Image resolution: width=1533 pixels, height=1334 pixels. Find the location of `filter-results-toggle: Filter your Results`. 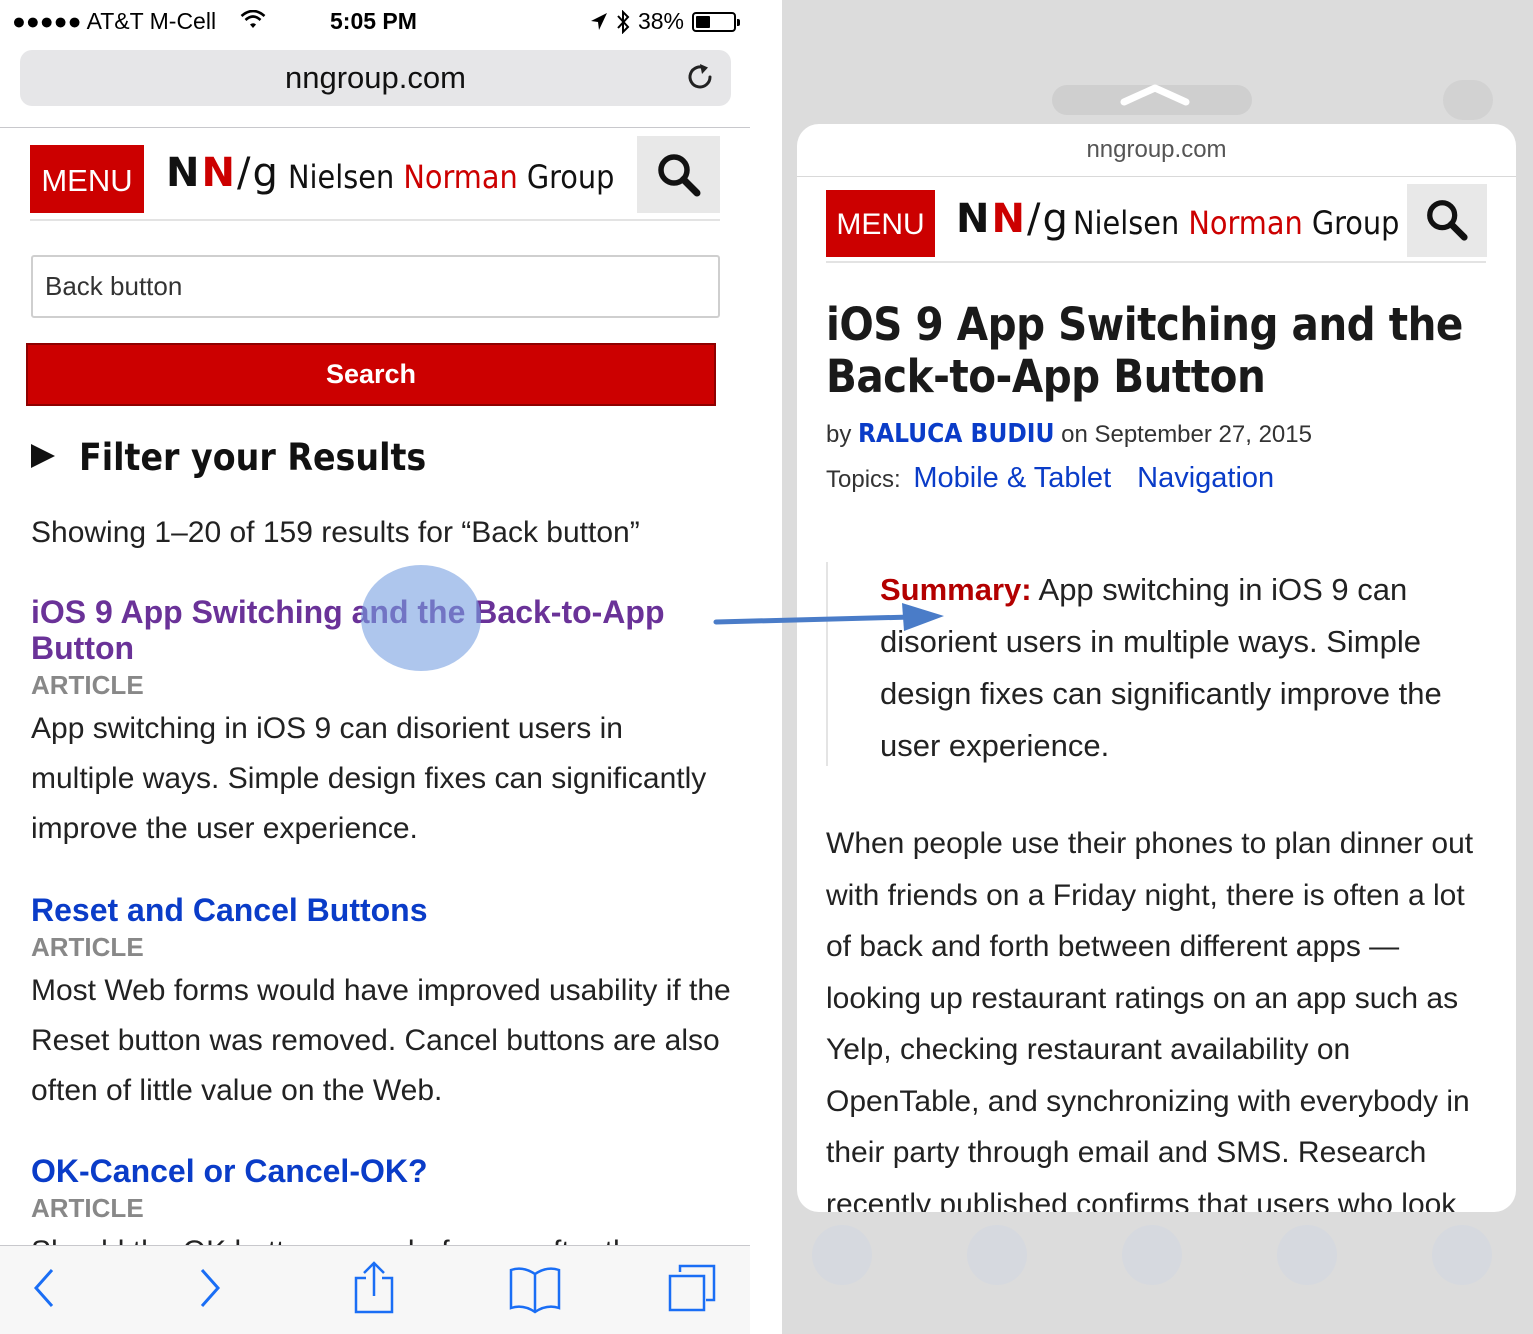

filter-results-toggle: Filter your Results is located at coordinates (228, 457).